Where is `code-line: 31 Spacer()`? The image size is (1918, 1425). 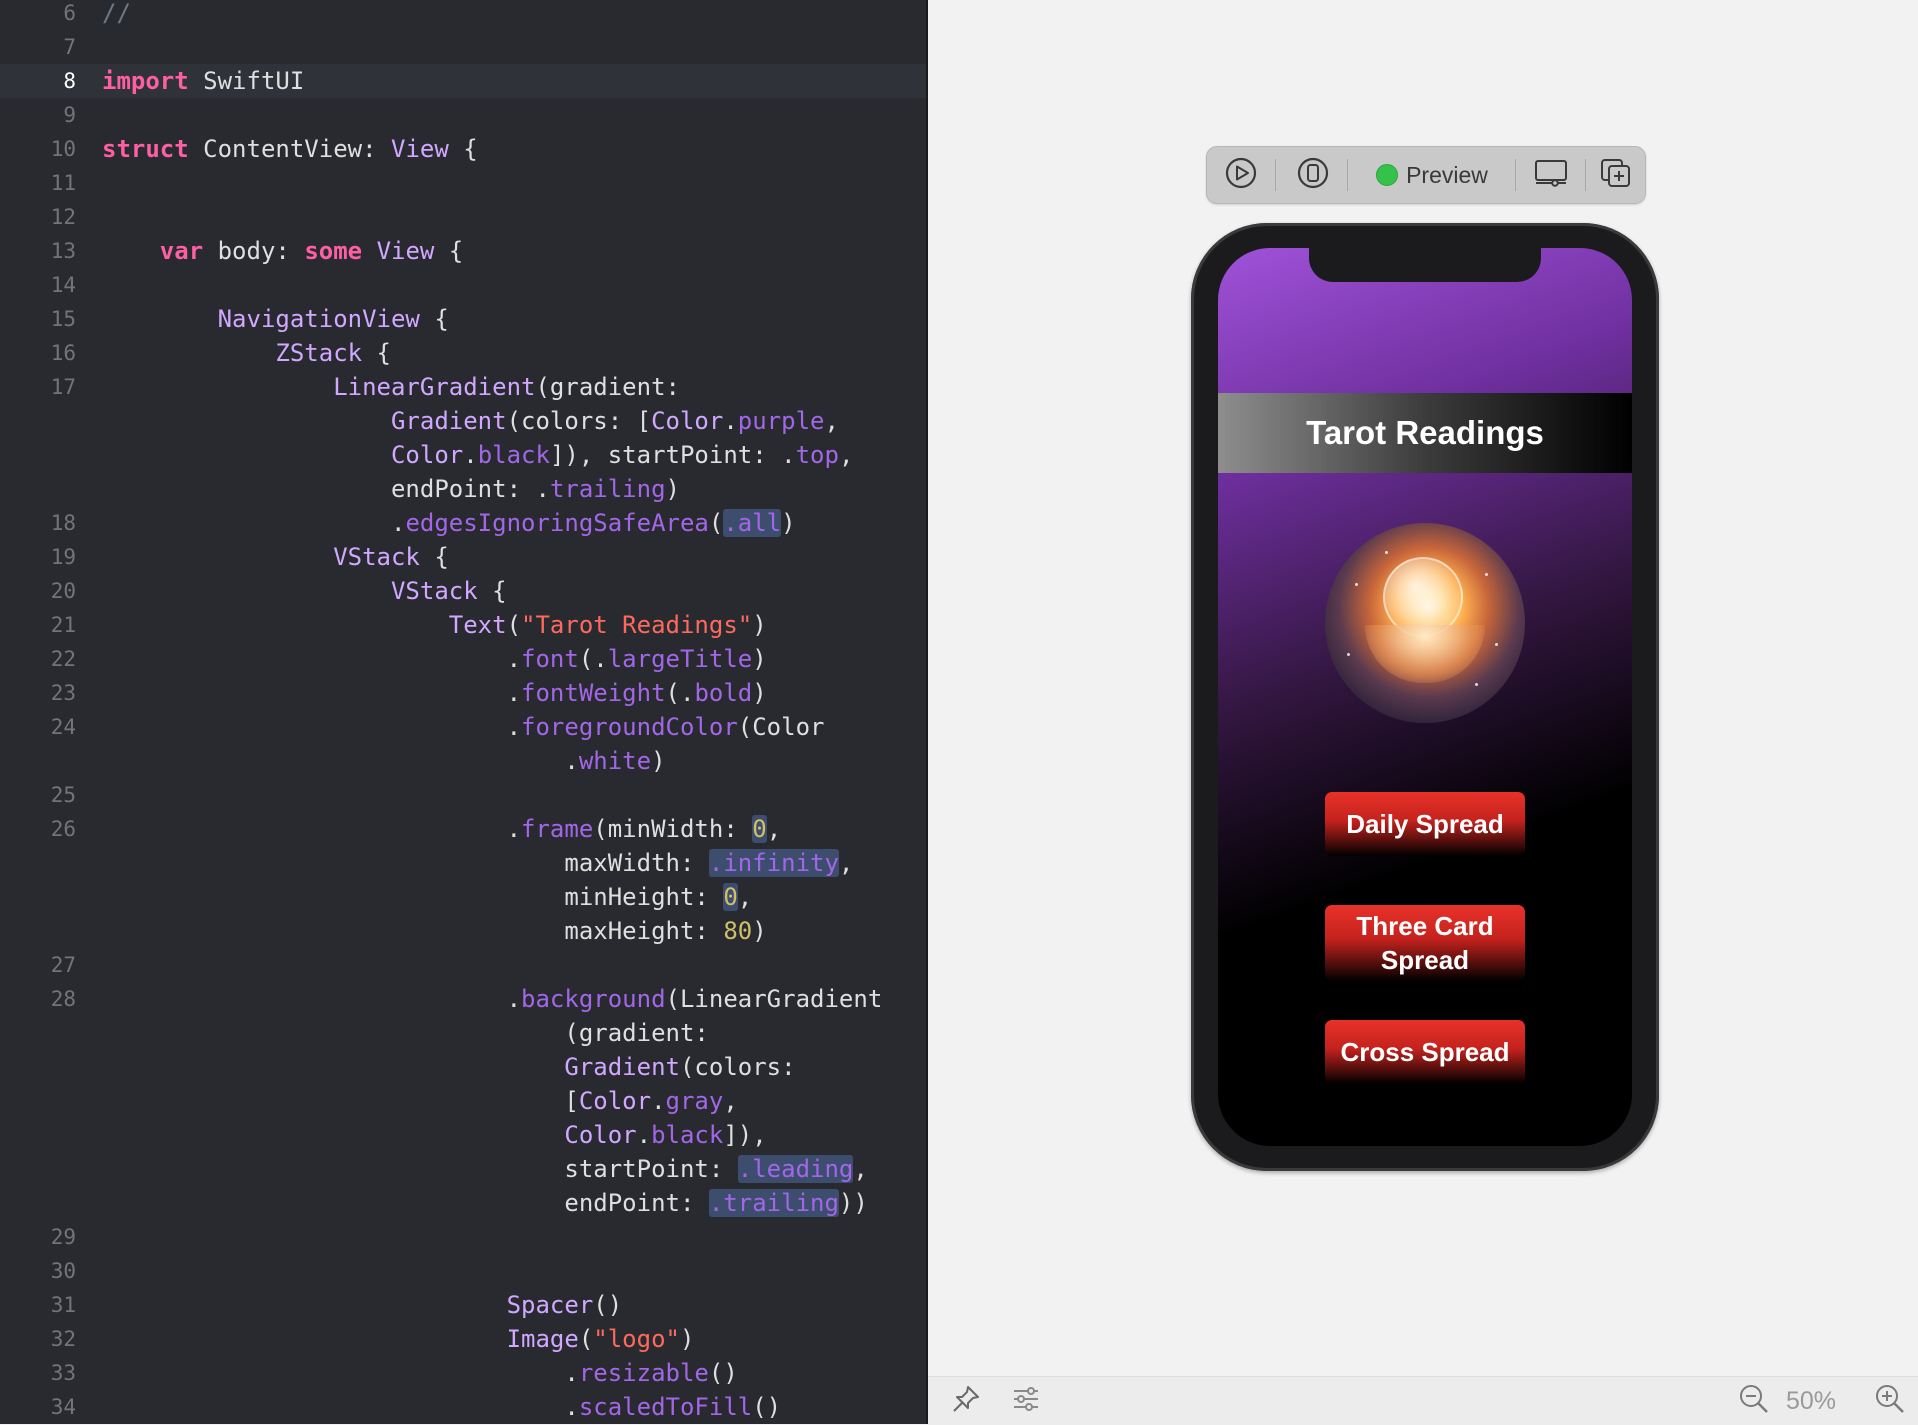 code-line: 31 Spacer() is located at coordinates (463, 1305).